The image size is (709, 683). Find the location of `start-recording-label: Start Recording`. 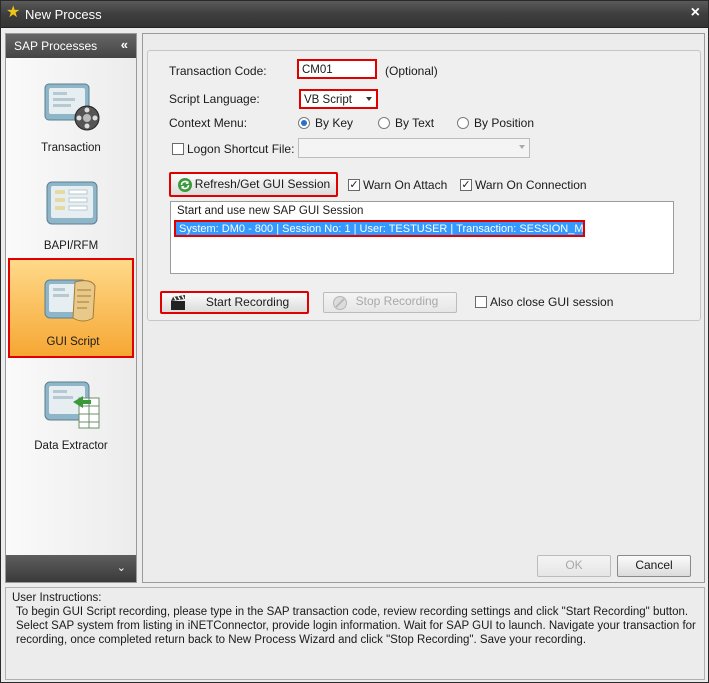

start-recording-label: Start Recording is located at coordinates (247, 302).